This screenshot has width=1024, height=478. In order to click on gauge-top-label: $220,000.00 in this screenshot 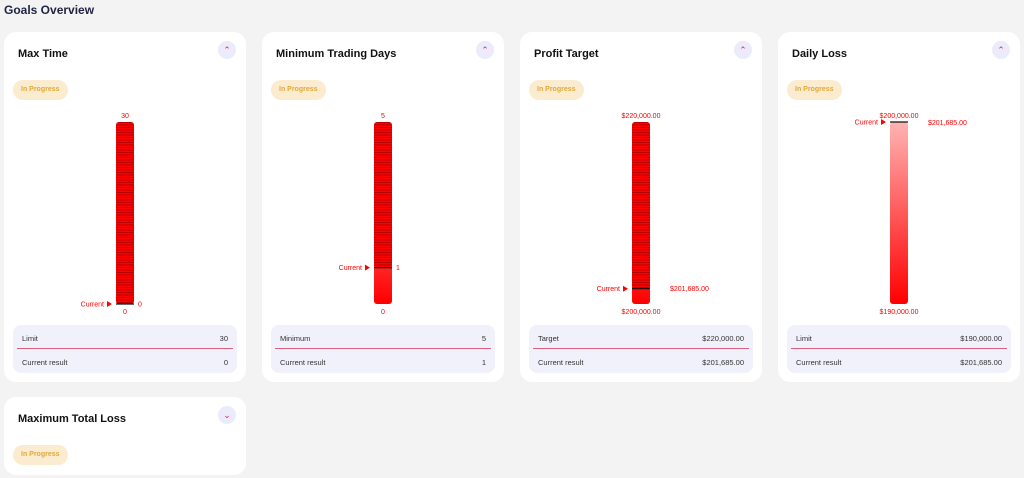, I will do `click(641, 116)`.